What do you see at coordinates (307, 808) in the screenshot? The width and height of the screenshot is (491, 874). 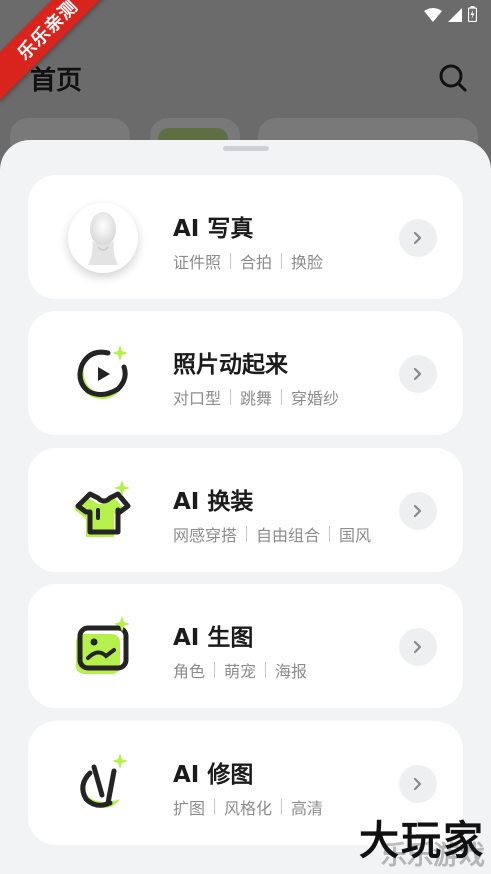 I see `tag: 高清` at bounding box center [307, 808].